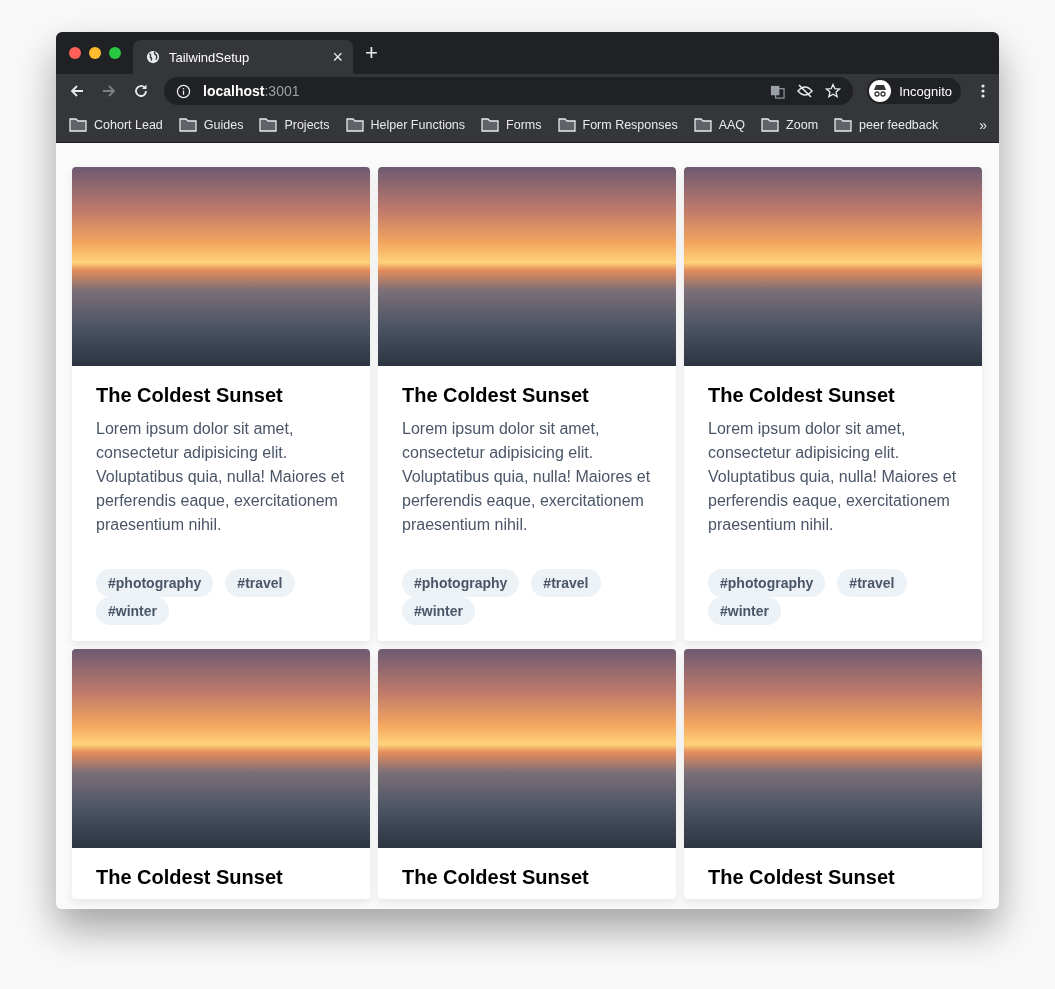  What do you see at coordinates (251, 91) in the screenshot?
I see `url-text: localhost:3001` at bounding box center [251, 91].